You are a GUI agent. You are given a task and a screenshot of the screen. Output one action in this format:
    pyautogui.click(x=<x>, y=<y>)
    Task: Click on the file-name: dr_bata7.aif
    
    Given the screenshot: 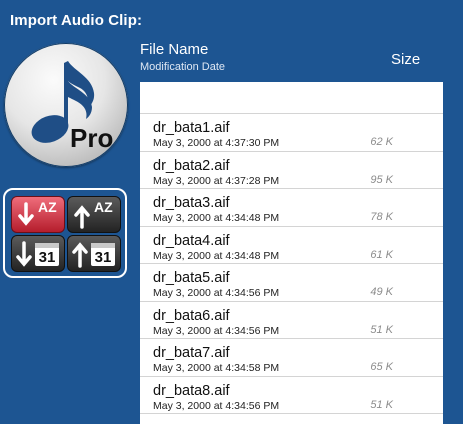 What is the action you would take?
    pyautogui.click(x=191, y=353)
    